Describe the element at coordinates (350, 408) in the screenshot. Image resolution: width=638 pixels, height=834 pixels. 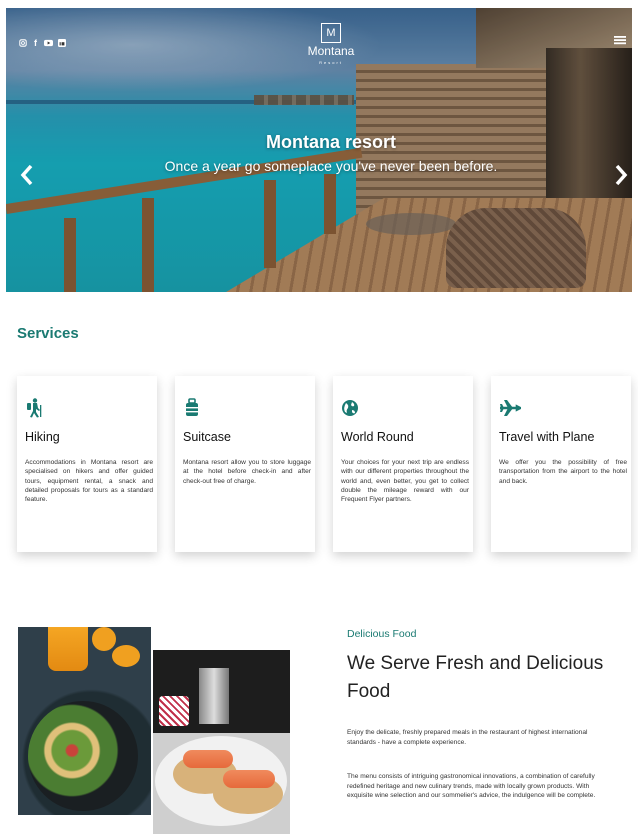
I see `globe-icon` at that location.